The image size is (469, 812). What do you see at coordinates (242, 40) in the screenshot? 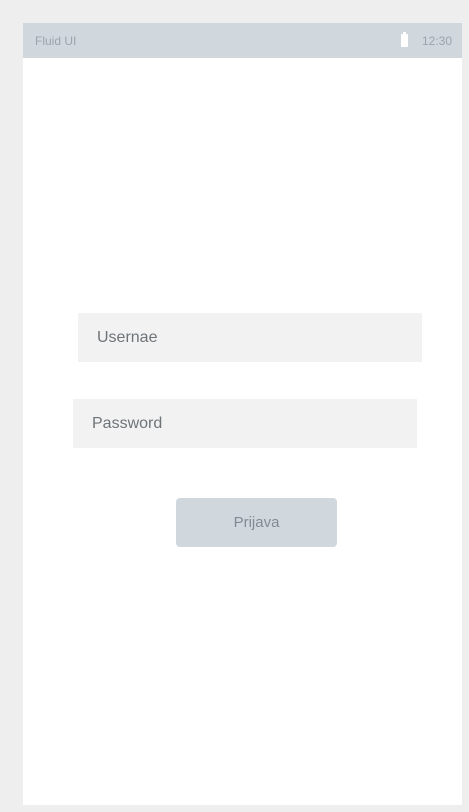
I see `status-bar: Fluid UI 12:30` at bounding box center [242, 40].